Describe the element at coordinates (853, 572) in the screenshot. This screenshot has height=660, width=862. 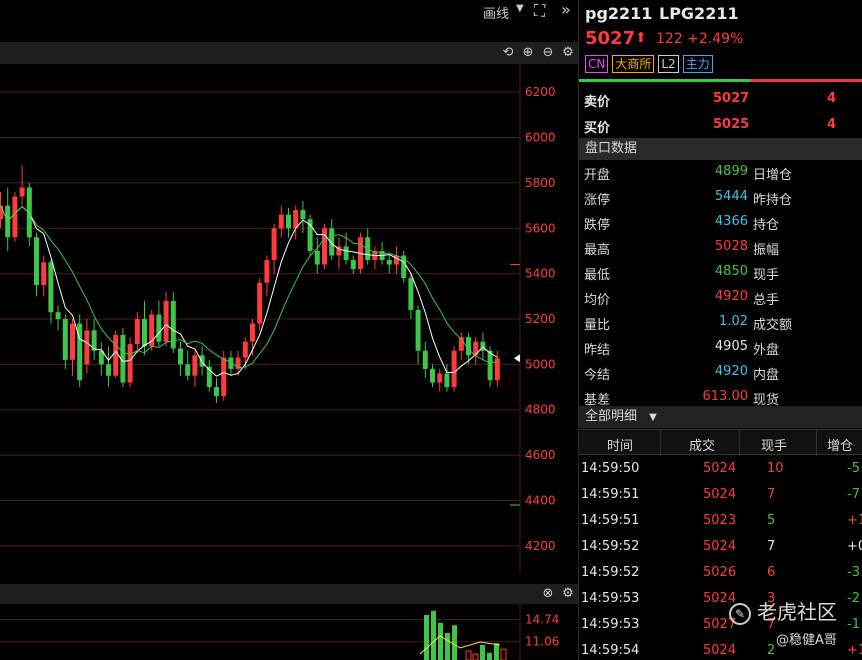
I see `trade-increase: -3` at that location.